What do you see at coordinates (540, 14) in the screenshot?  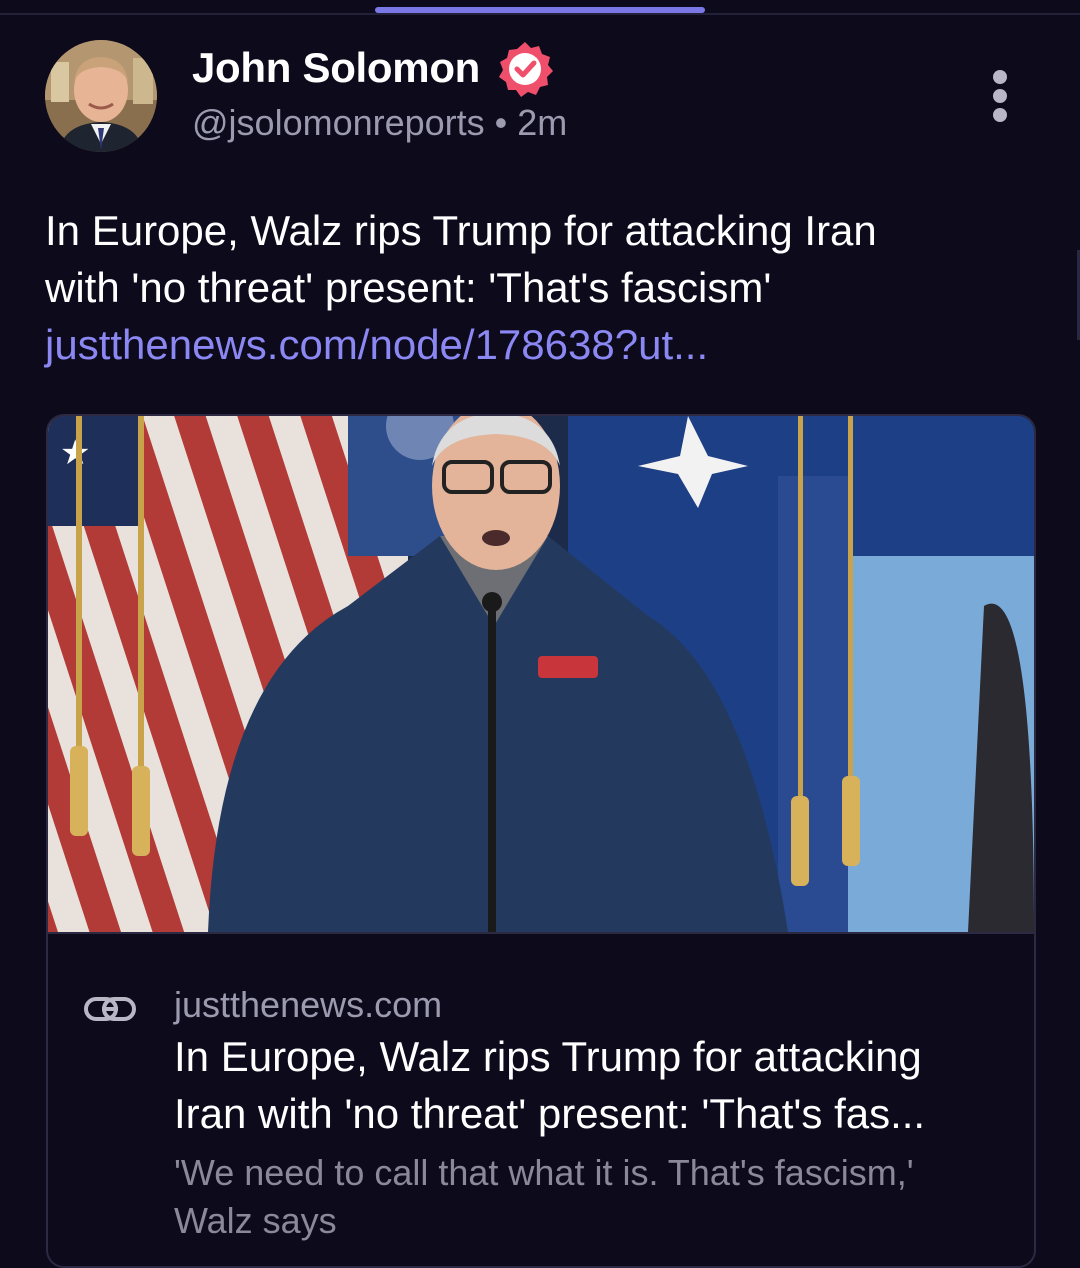 I see `top-divider` at bounding box center [540, 14].